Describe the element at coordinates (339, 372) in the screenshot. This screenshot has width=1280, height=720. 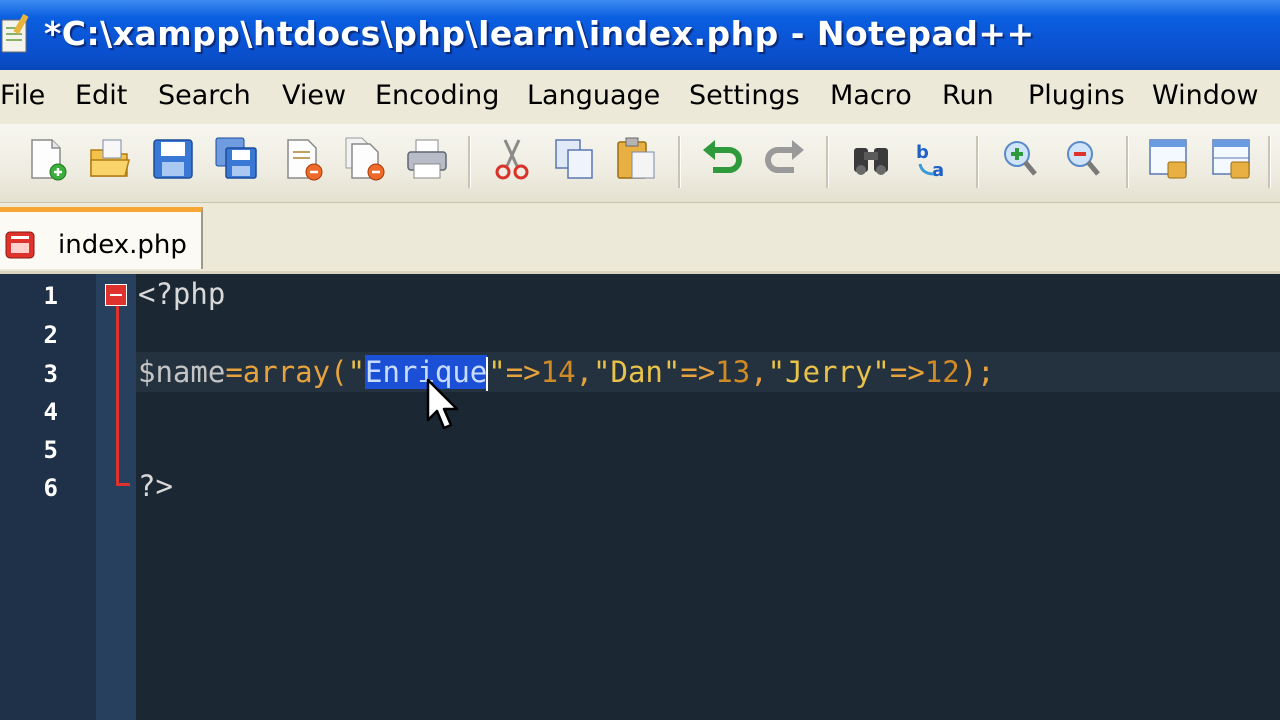
I see `paren-token: (` at that location.